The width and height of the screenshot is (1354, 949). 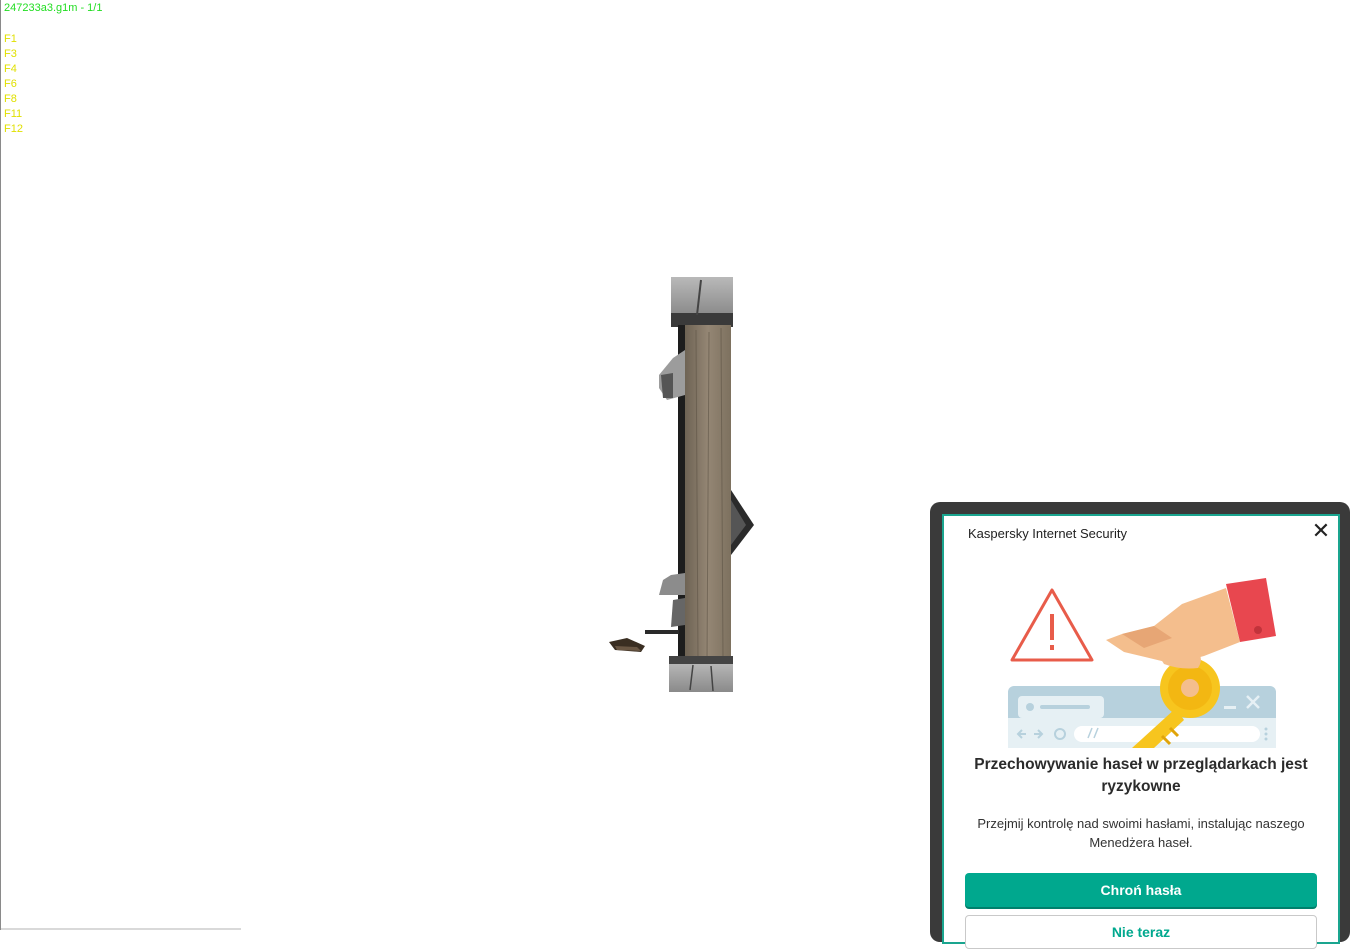 I want to click on hotkey-label: F8, so click(x=10, y=99).